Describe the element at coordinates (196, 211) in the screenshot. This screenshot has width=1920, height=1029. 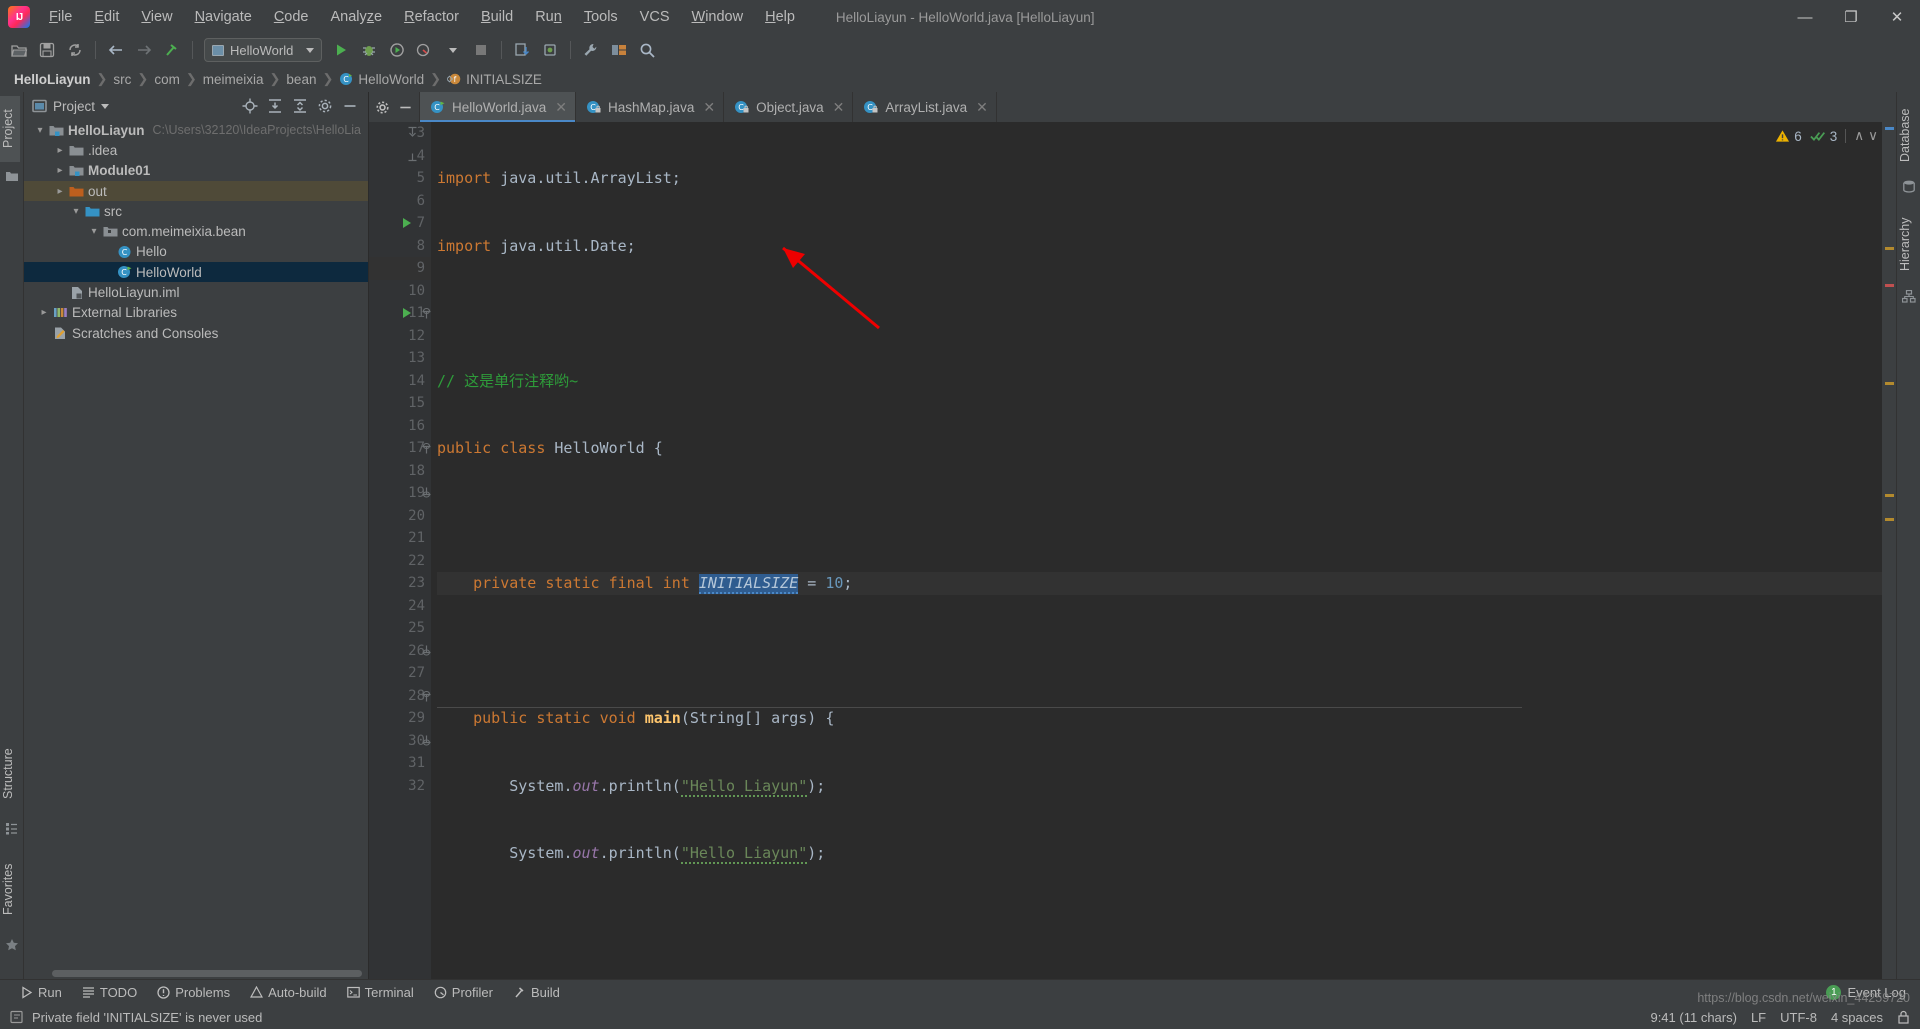
I see `tree-row-src: ▾ src` at that location.